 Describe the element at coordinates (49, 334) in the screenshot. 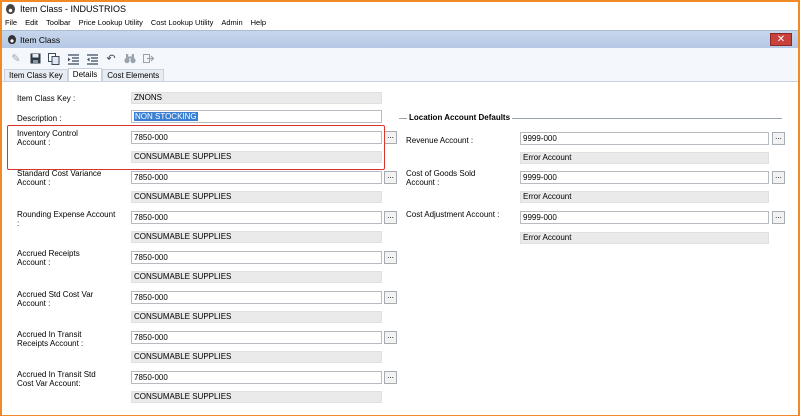

I see `accrued-in-transit-receipts-label-1: Accrued In Transit` at that location.